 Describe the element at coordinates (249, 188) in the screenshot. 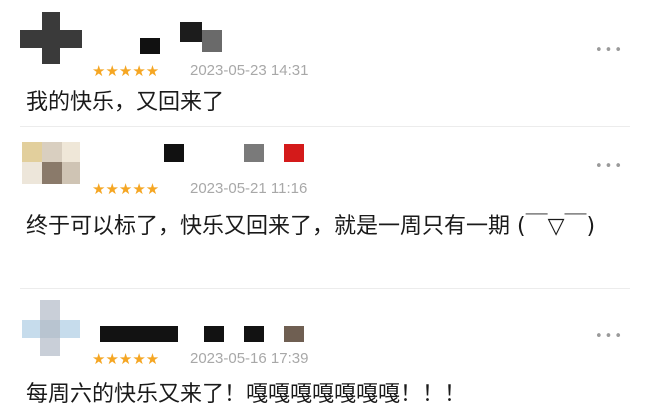

I see `review-date: 2023-05-21 11:16` at that location.